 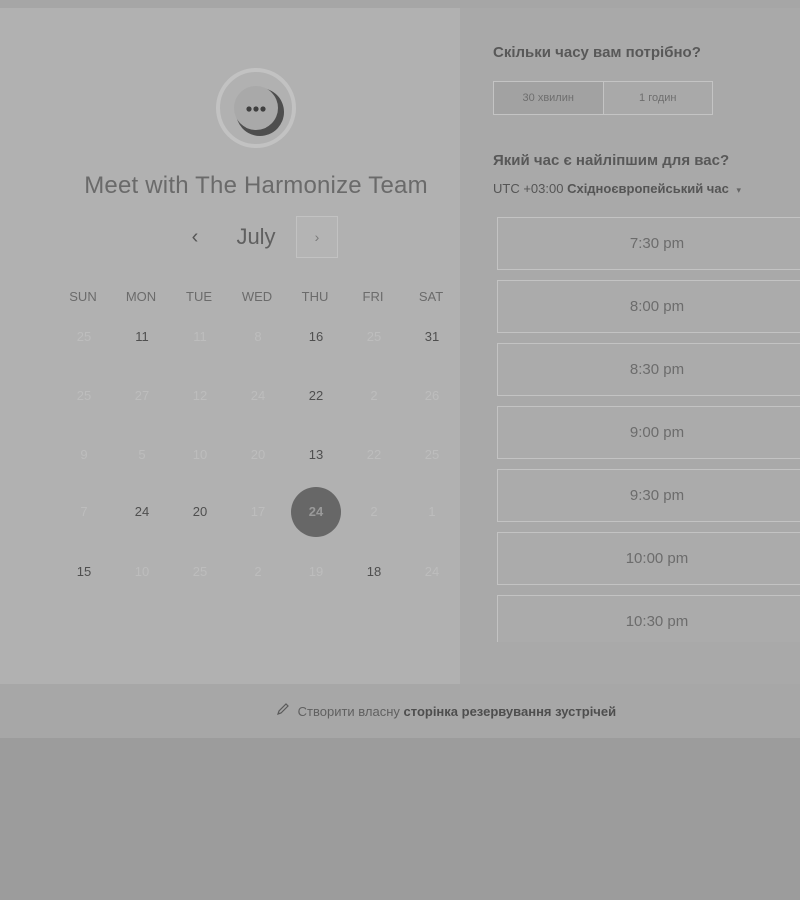 I want to click on calendar-day: 27, so click(x=142, y=395).